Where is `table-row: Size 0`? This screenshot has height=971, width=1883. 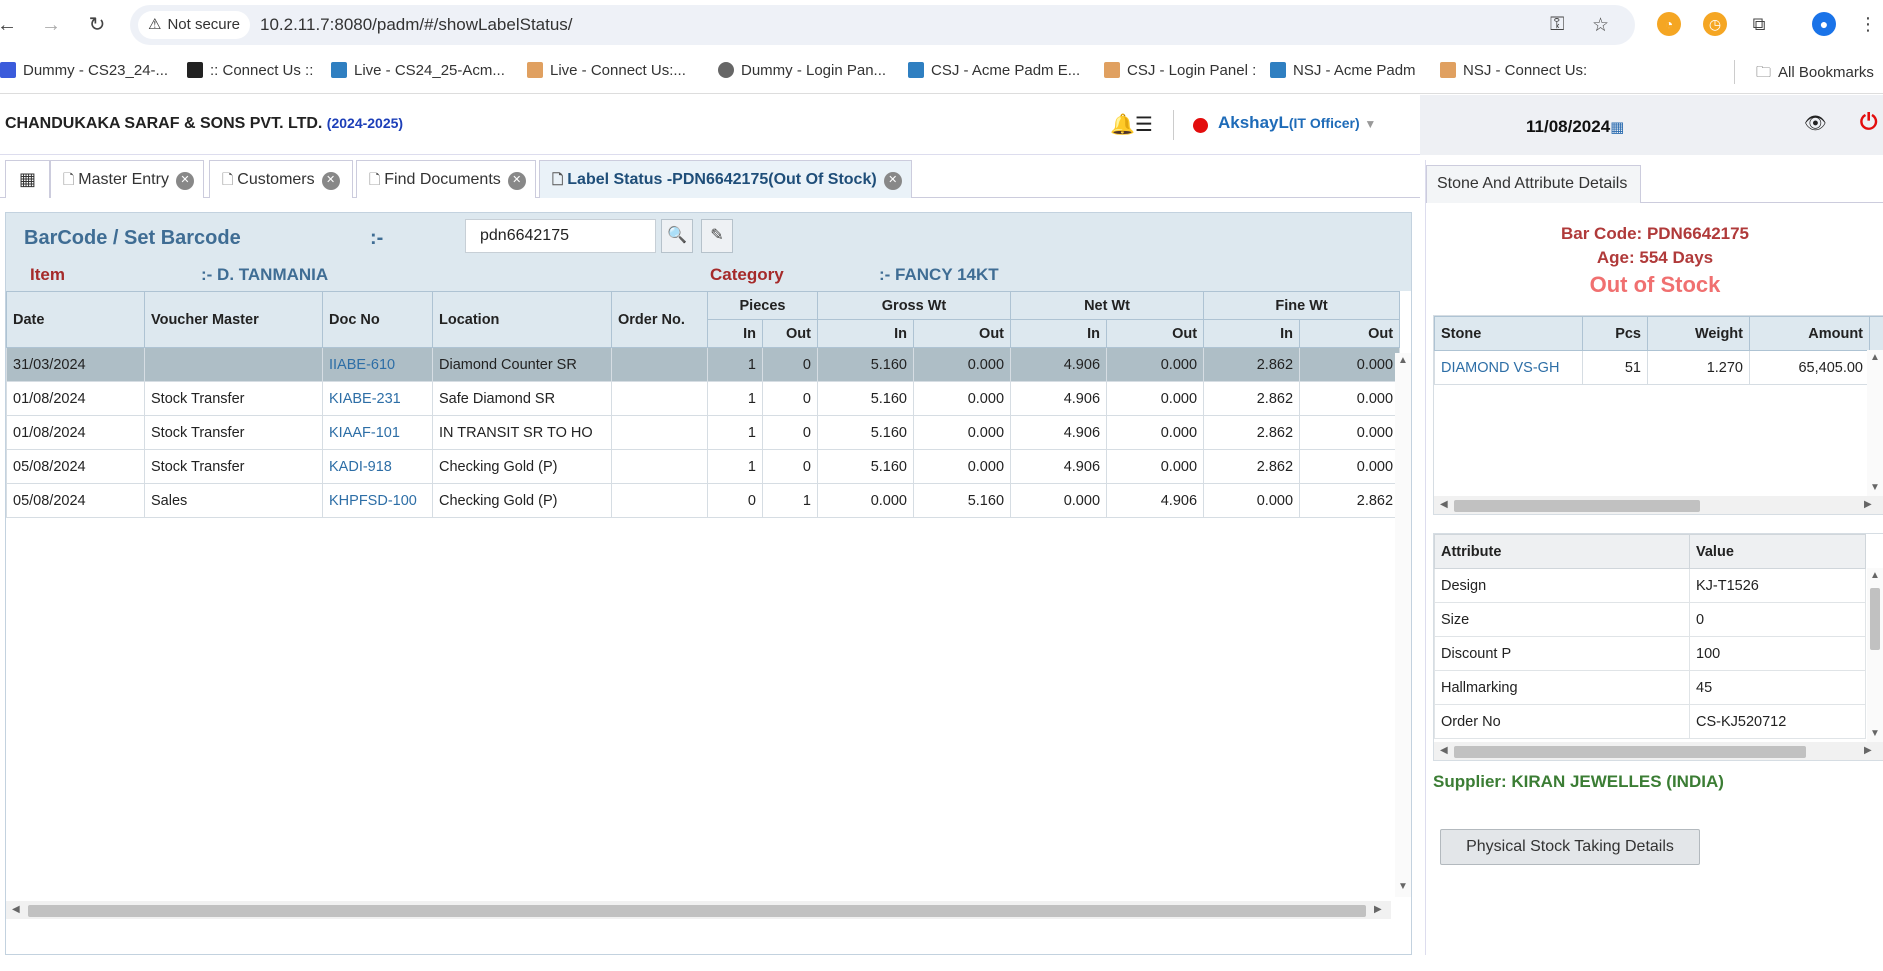 table-row: Size 0 is located at coordinates (1650, 619).